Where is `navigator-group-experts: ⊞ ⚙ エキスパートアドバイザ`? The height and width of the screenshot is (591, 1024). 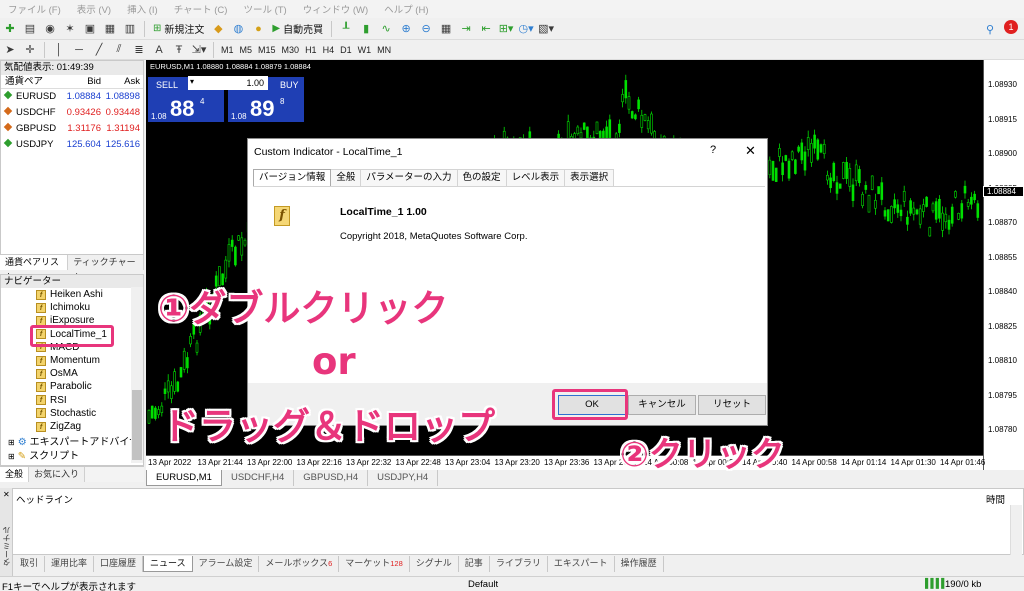
navigator-group-experts: ⊞ ⚙ エキスパートアドバイザ is located at coordinates (73, 442).